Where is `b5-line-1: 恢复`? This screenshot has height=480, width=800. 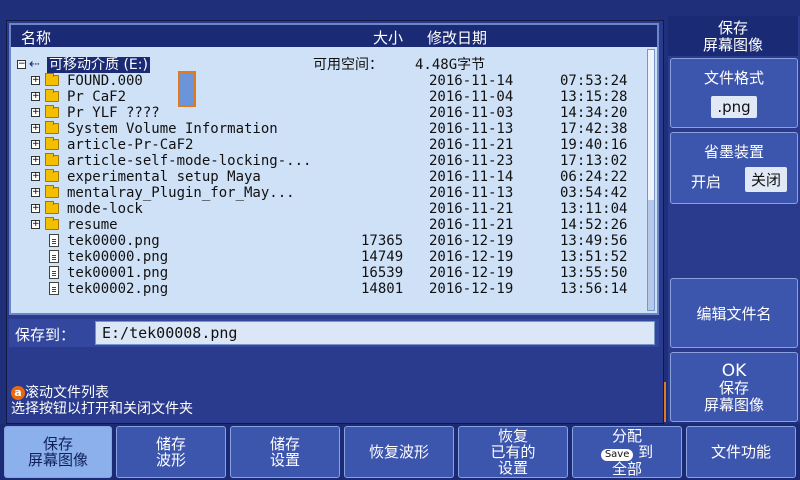 b5-line-1: 恢复 is located at coordinates (512, 436).